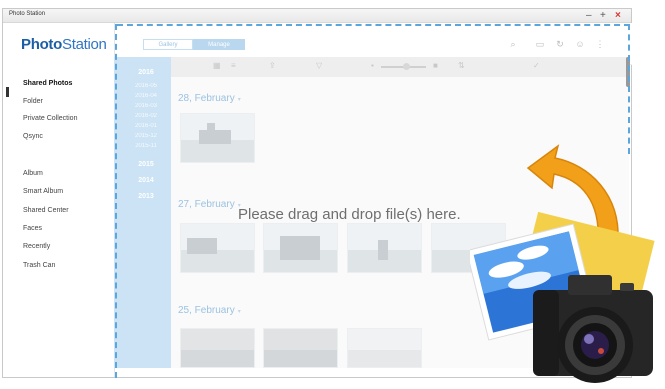 The width and height of the screenshot is (665, 389). What do you see at coordinates (593, 329) in the screenshot?
I see `camera-icon` at bounding box center [593, 329].